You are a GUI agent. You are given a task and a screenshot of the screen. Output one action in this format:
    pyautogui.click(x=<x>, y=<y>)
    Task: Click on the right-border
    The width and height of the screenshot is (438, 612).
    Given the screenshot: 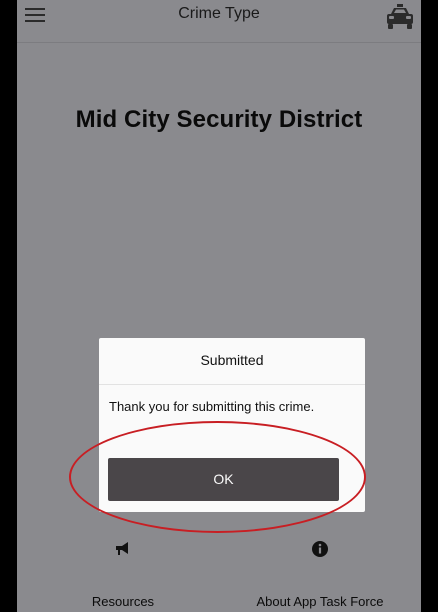 What is the action you would take?
    pyautogui.click(x=429, y=306)
    